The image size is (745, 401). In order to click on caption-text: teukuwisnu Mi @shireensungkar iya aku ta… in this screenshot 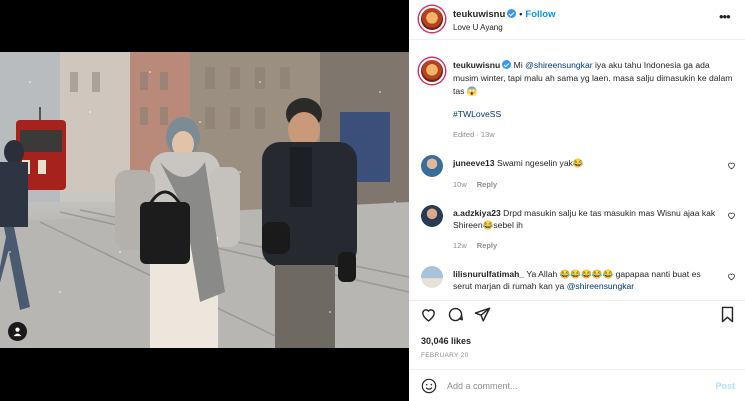, I will do `click(593, 78)`.